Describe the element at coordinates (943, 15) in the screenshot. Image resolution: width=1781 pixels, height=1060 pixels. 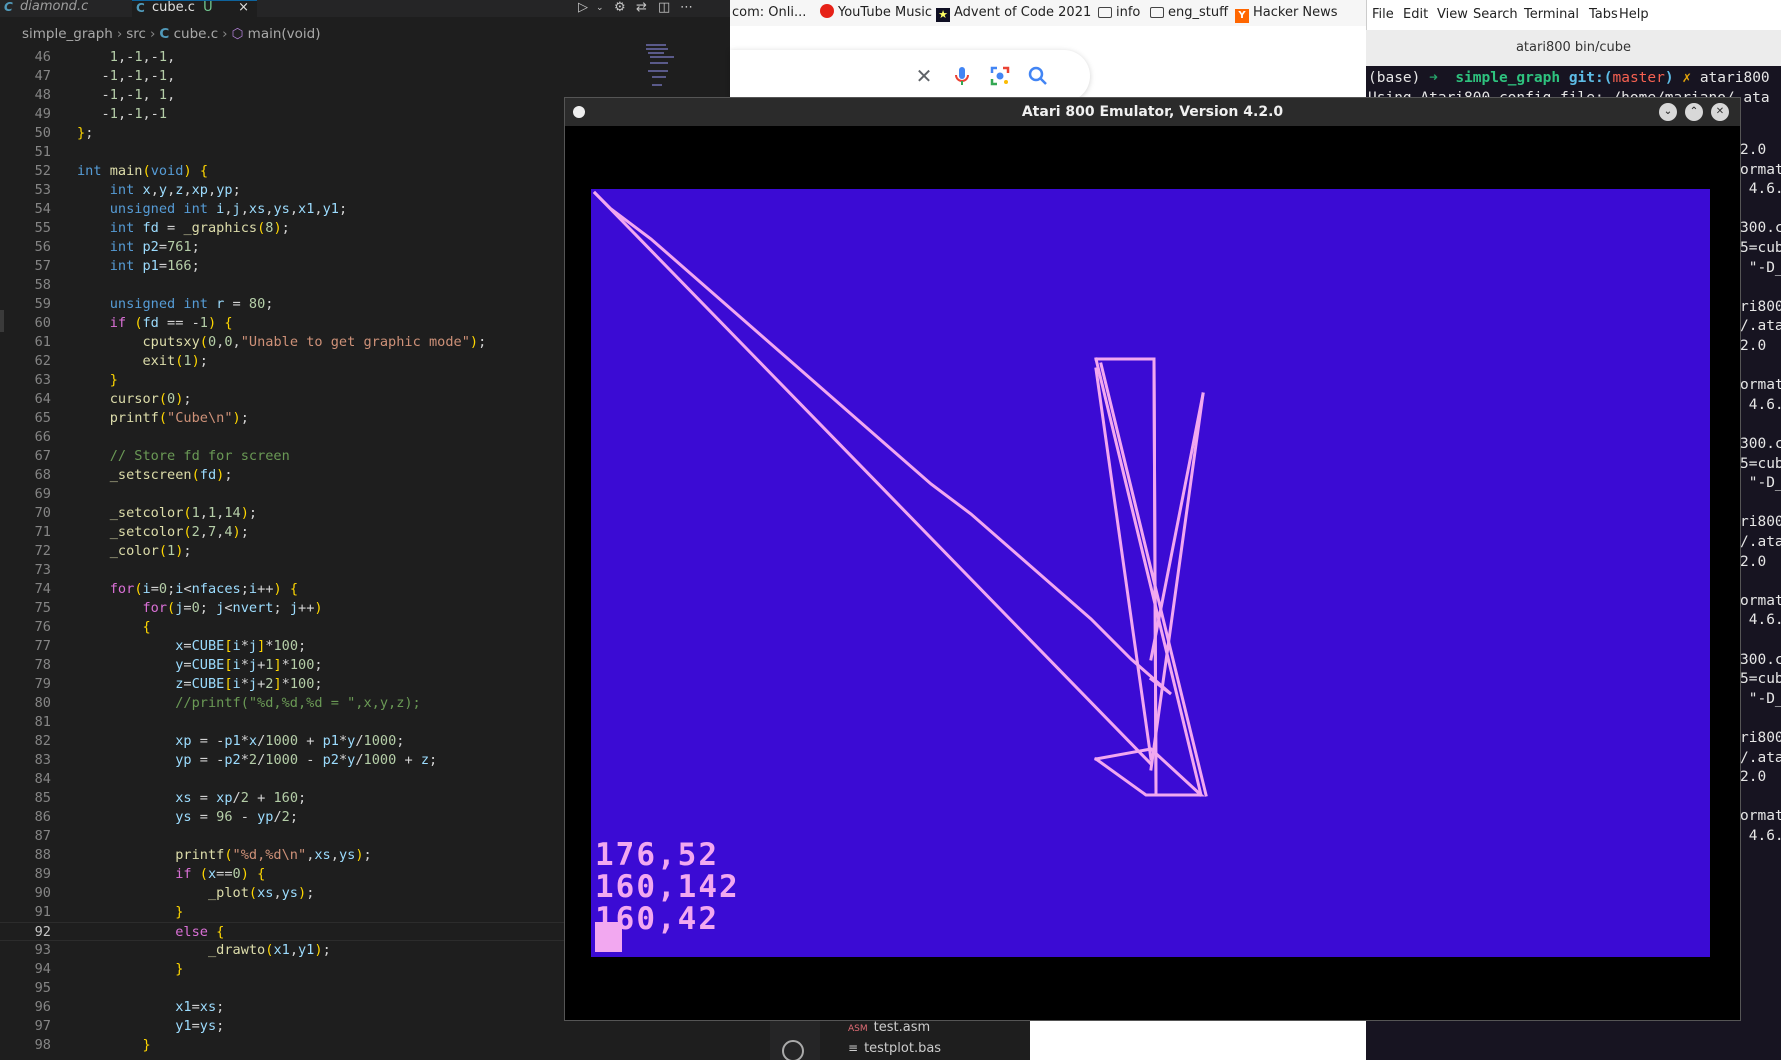
I see `advent-star-icon: ★` at that location.